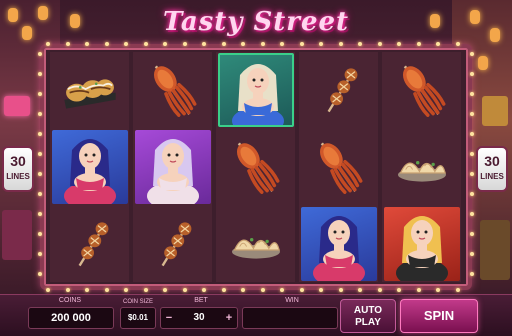  Describe the element at coordinates (17, 106) in the screenshot. I see `neon-sign` at that location.